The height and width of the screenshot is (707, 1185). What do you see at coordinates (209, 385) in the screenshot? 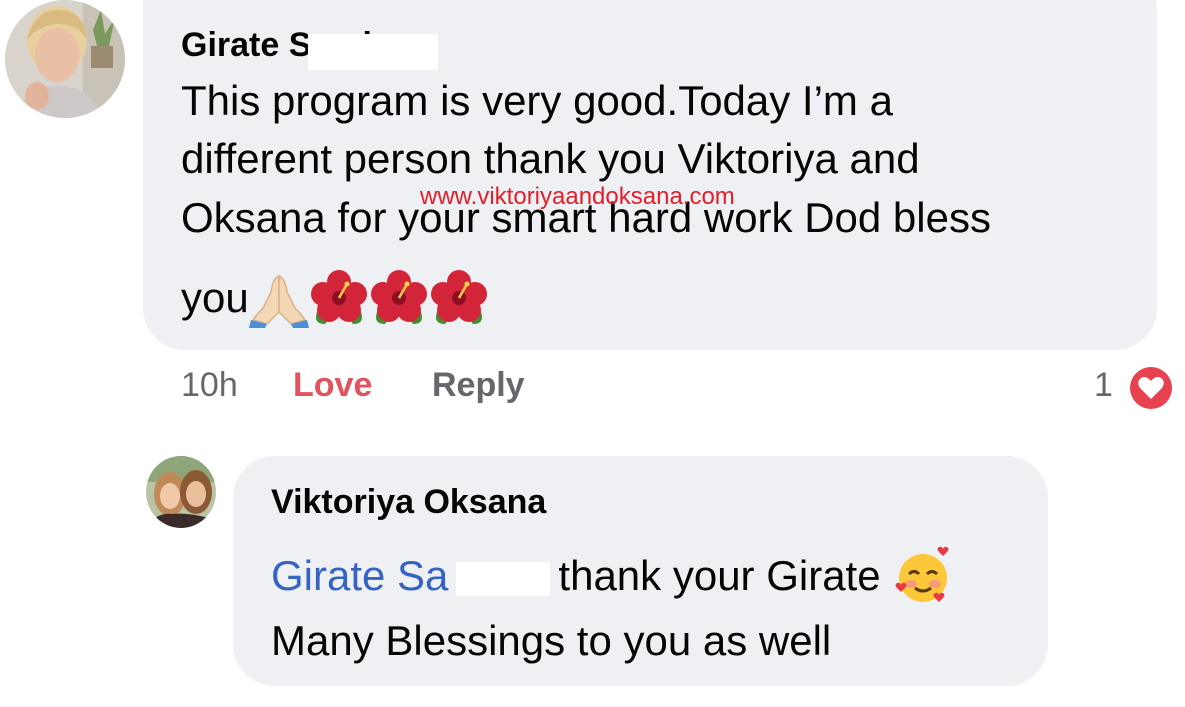
I see `comment-timestamp: 10h` at bounding box center [209, 385].